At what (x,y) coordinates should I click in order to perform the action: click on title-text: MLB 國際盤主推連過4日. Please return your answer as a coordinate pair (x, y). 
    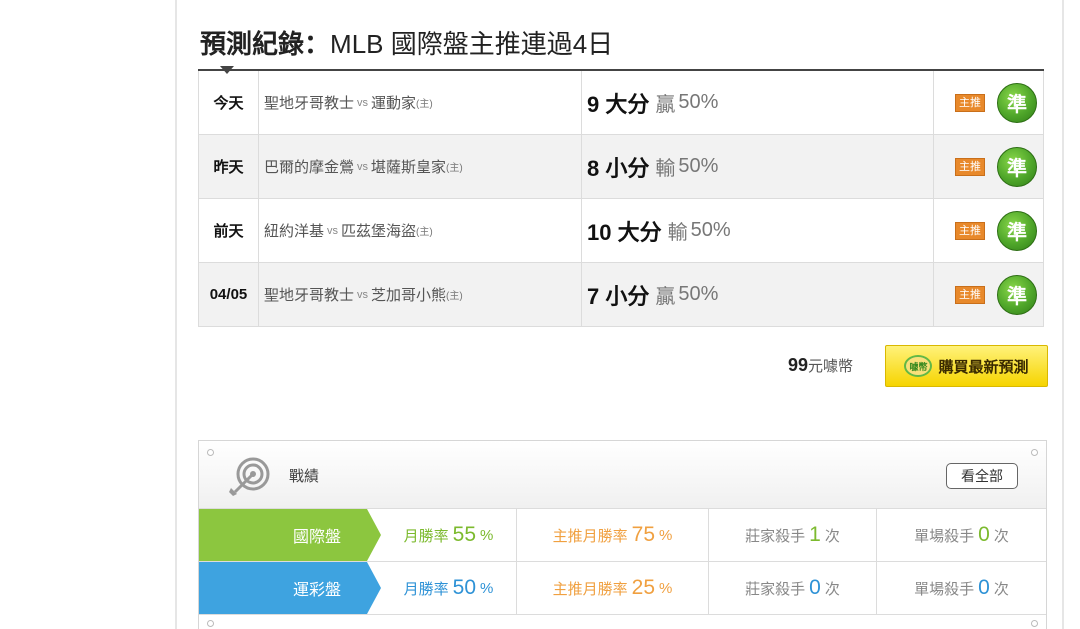
    Looking at the image, I should click on (472, 44).